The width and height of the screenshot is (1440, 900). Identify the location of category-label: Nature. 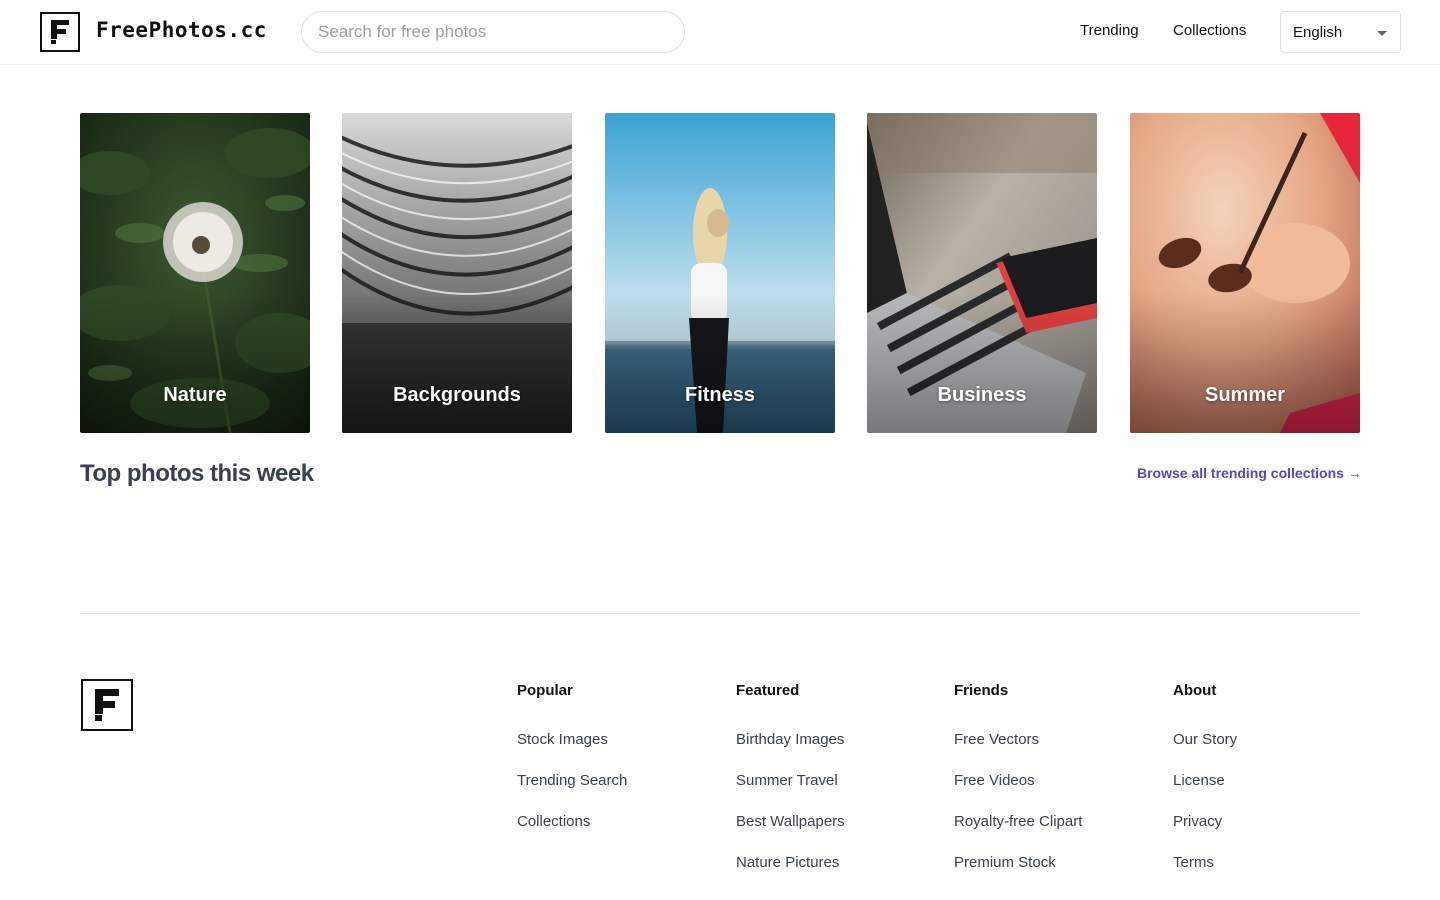
(195, 395).